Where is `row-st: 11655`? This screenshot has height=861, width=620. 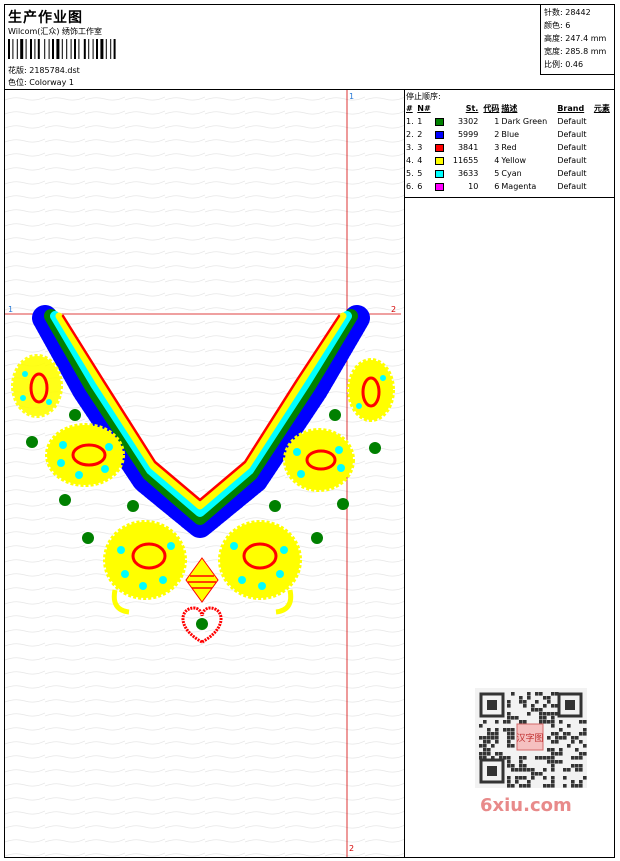
row-st: 11655 is located at coordinates (465, 160).